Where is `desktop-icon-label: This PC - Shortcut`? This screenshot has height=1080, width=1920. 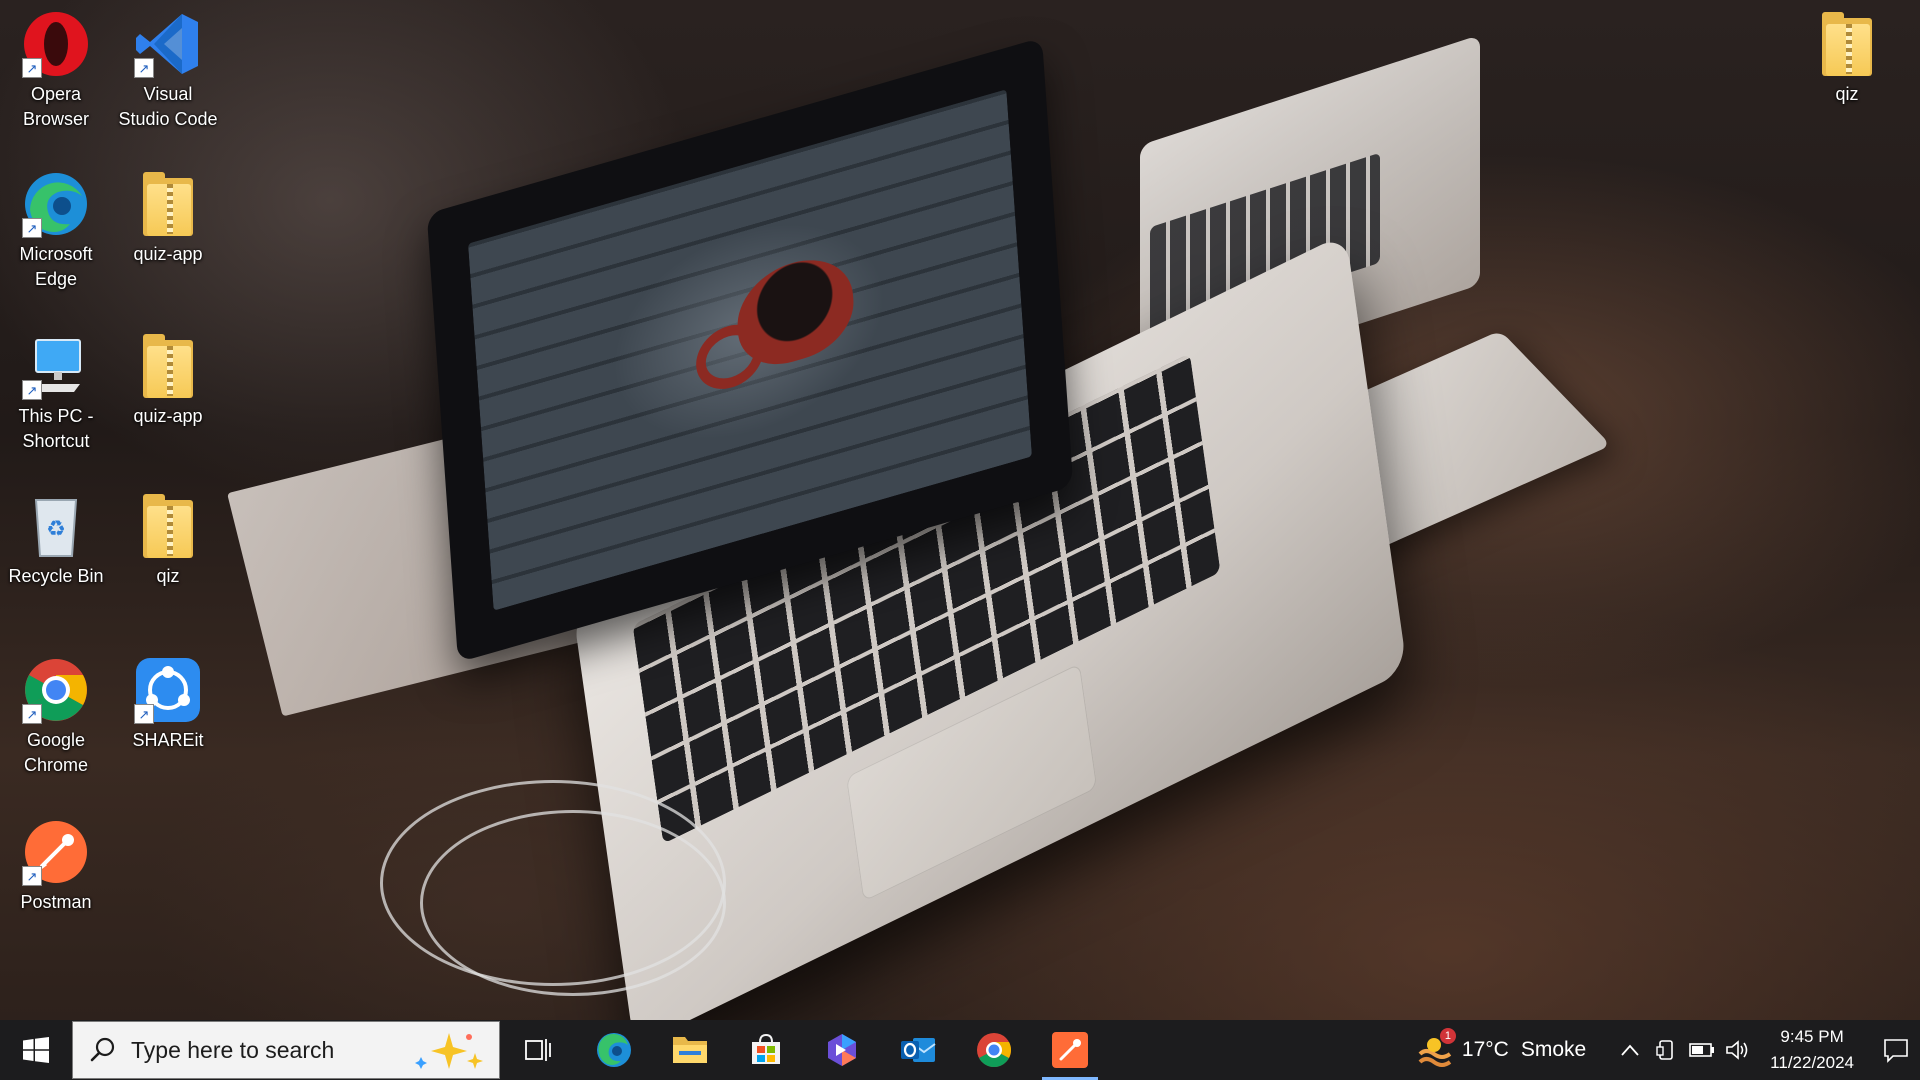
desktop-icon-label: This PC - Shortcut is located at coordinates (56, 428).